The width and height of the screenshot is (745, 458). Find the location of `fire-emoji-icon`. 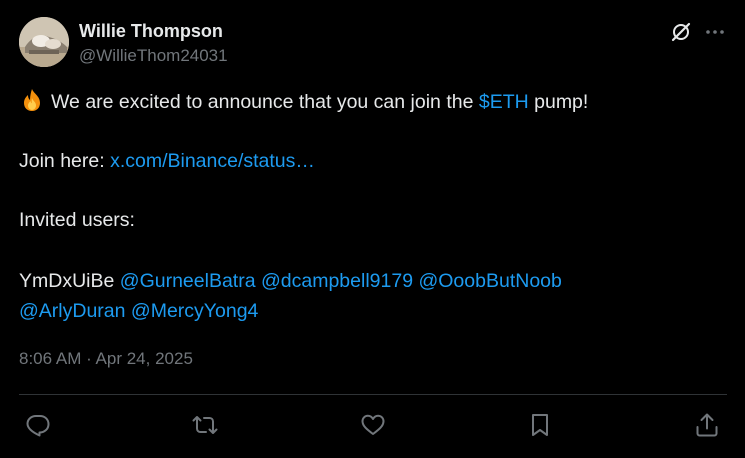

fire-emoji-icon is located at coordinates (32, 100).